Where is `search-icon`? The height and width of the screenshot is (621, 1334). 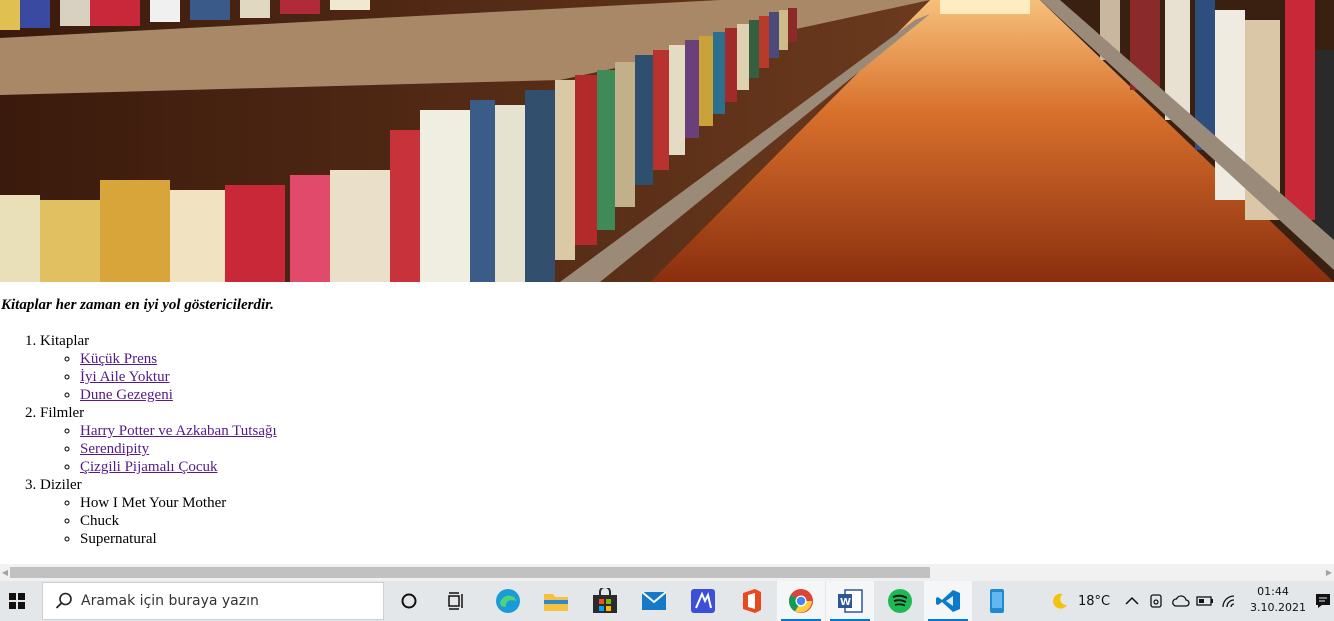 search-icon is located at coordinates (63, 600).